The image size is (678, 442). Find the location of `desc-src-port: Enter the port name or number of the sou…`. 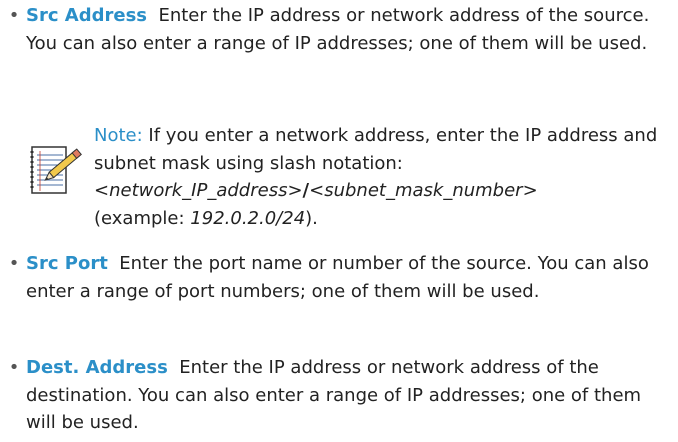

desc-src-port: Enter the port name or number of the sou… is located at coordinates (337, 277).